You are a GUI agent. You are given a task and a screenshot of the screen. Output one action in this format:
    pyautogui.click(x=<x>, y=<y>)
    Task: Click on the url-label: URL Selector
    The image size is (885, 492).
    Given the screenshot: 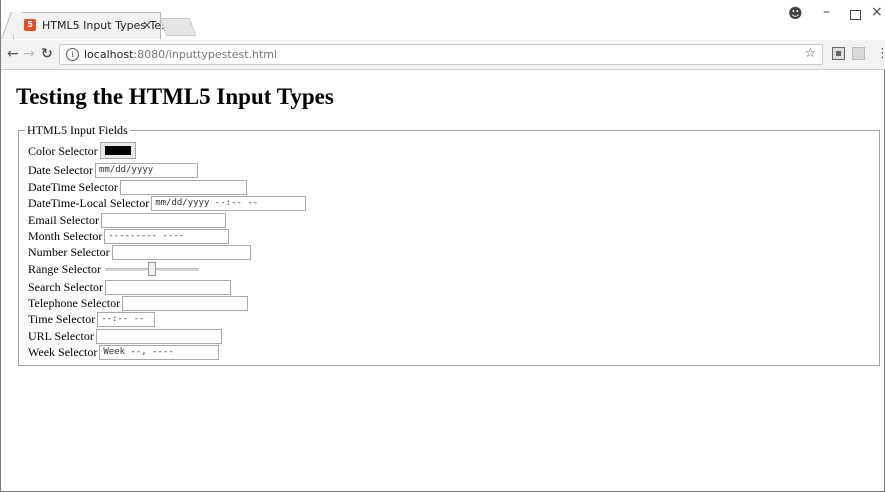 What is the action you would take?
    pyautogui.click(x=61, y=336)
    